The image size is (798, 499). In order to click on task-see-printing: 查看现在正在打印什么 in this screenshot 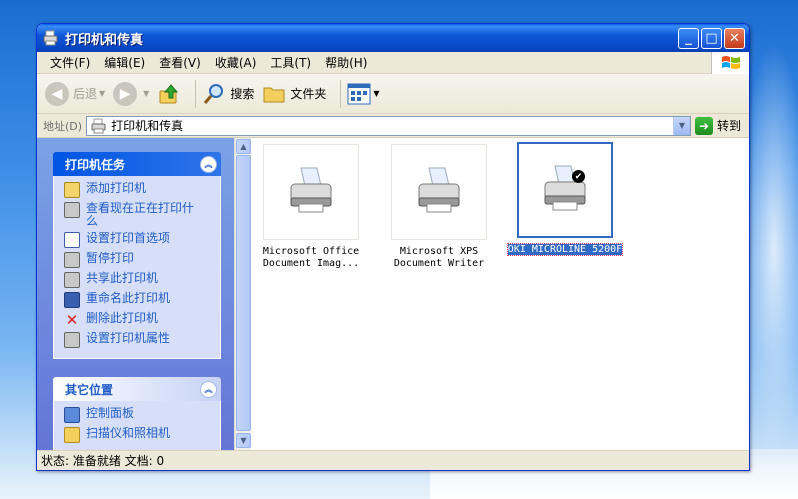, I will do `click(142, 215)`.